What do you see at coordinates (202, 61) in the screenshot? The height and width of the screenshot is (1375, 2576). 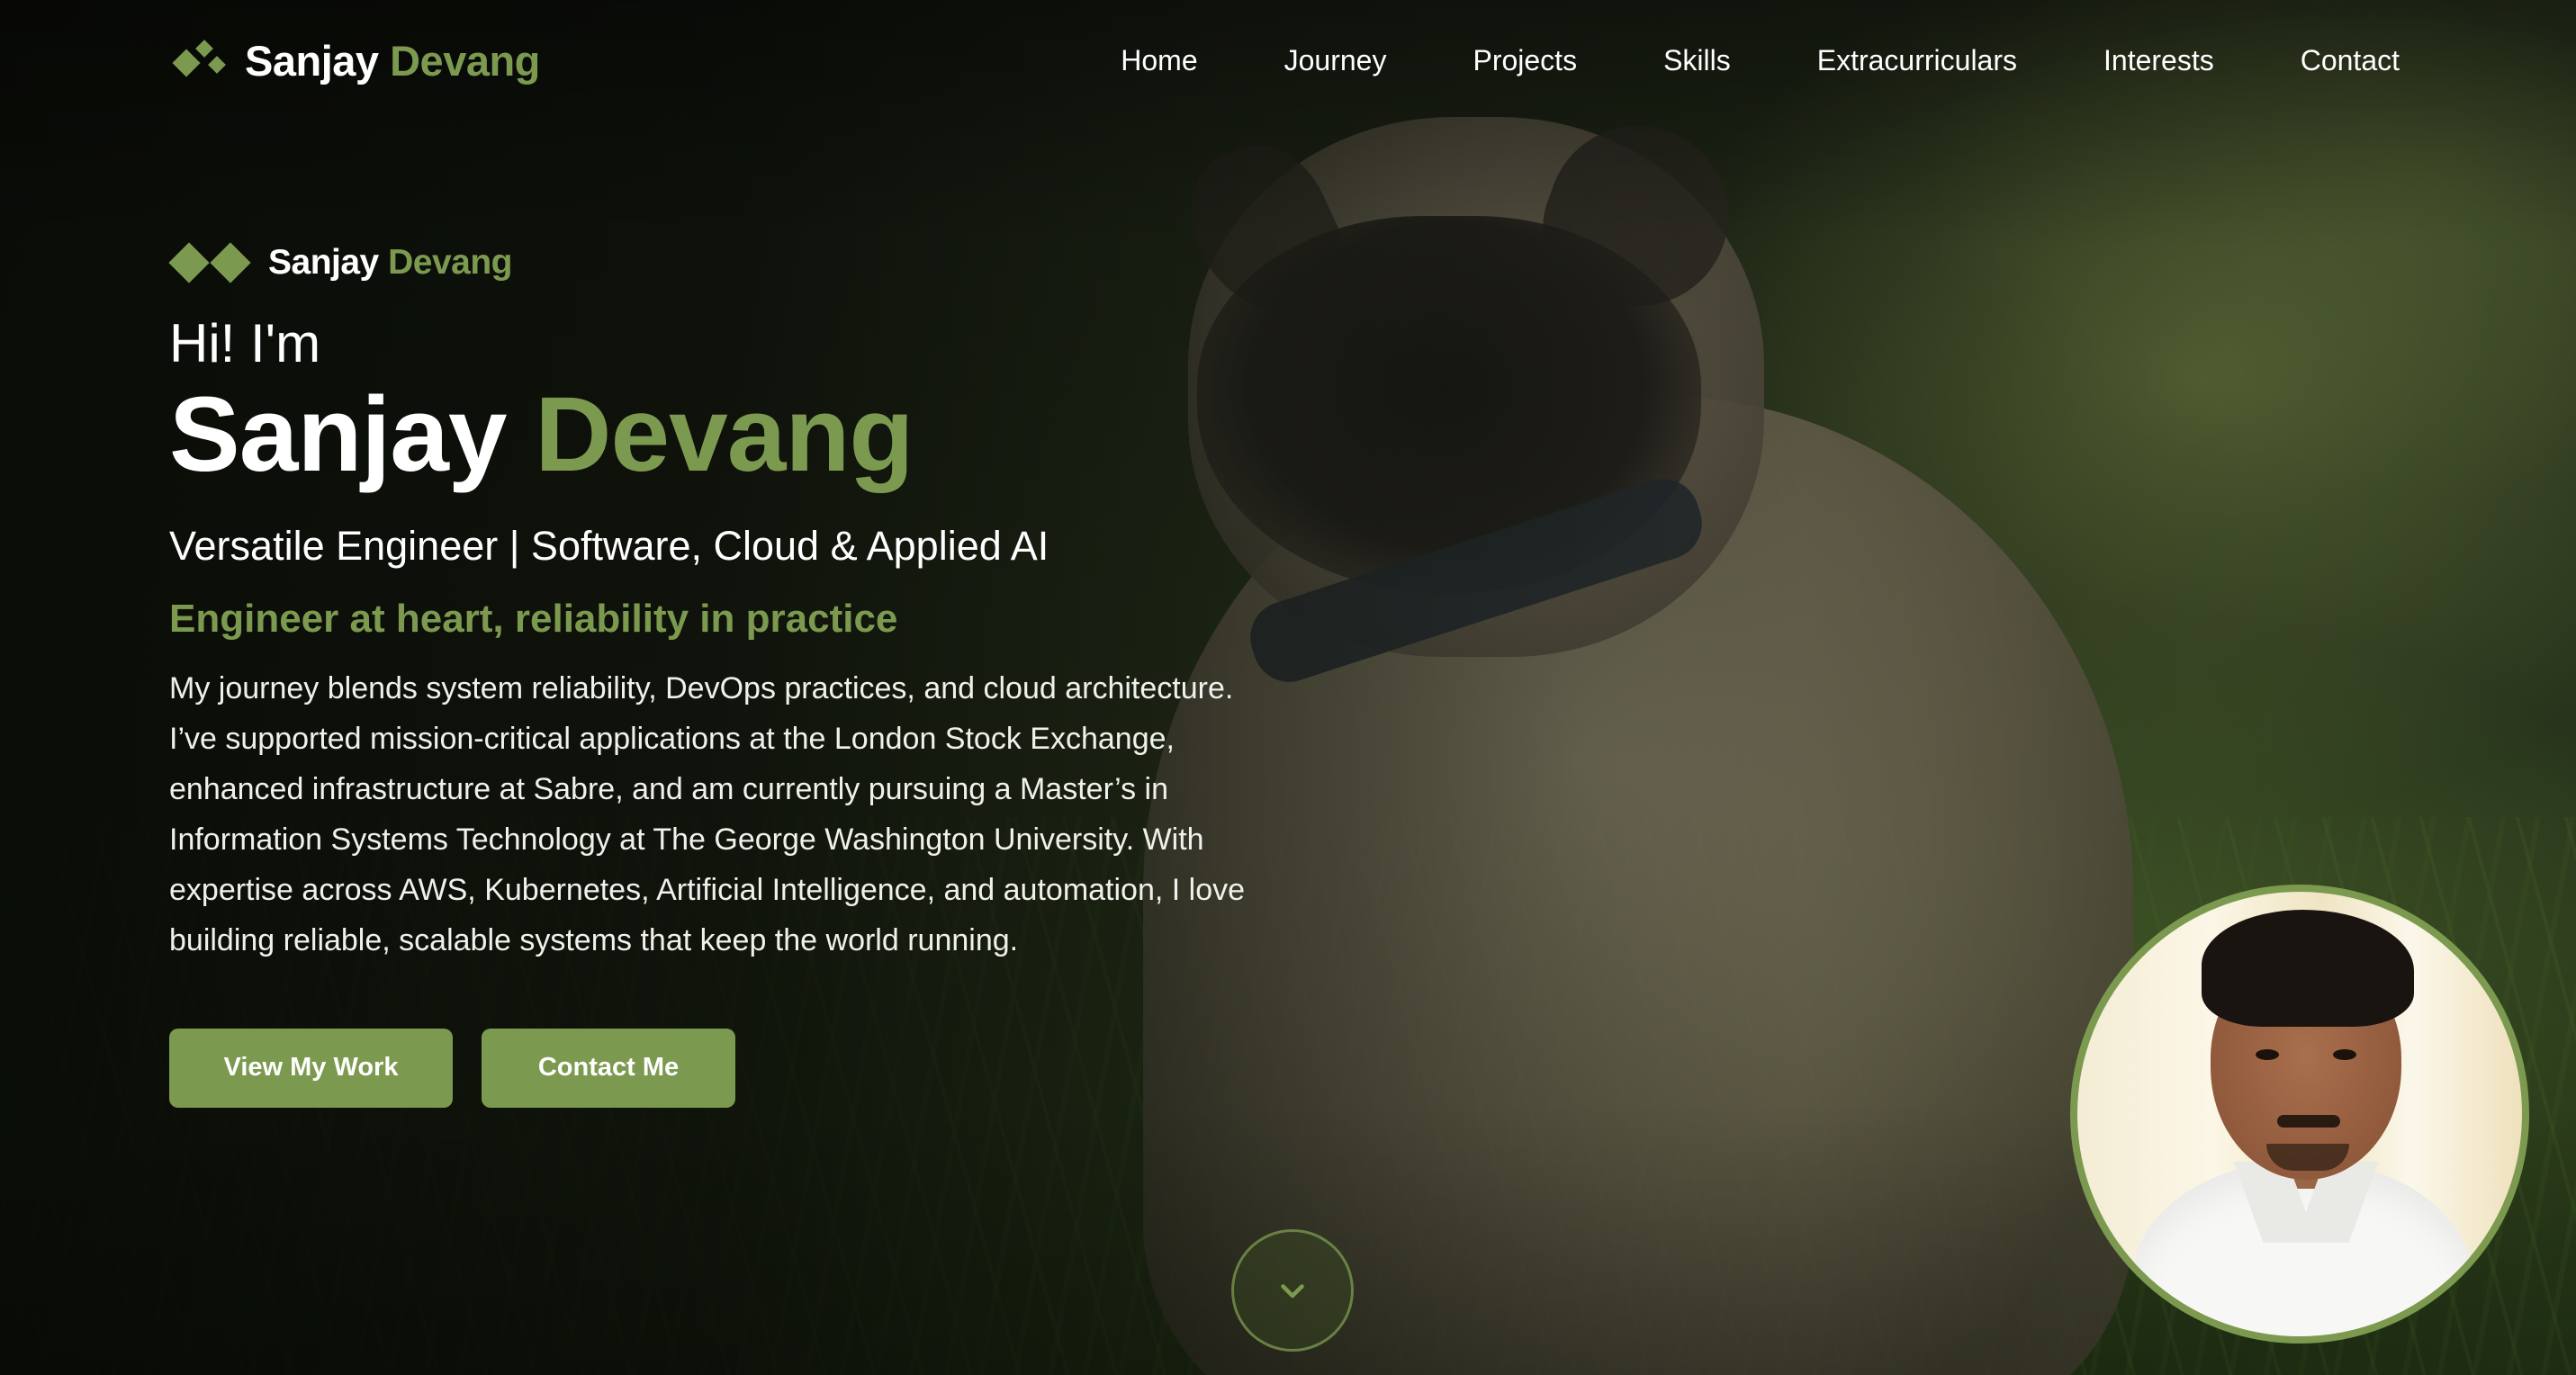 I see `diamonds-logo-icon` at bounding box center [202, 61].